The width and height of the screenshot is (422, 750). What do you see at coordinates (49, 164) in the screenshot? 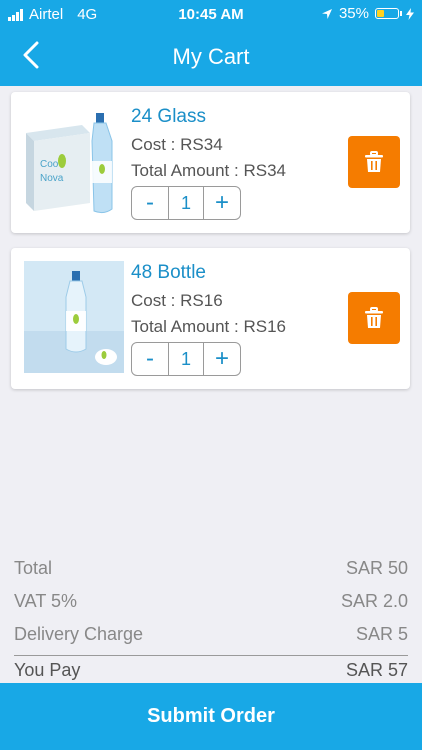
I see `svg-text: Coo` at bounding box center [49, 164].